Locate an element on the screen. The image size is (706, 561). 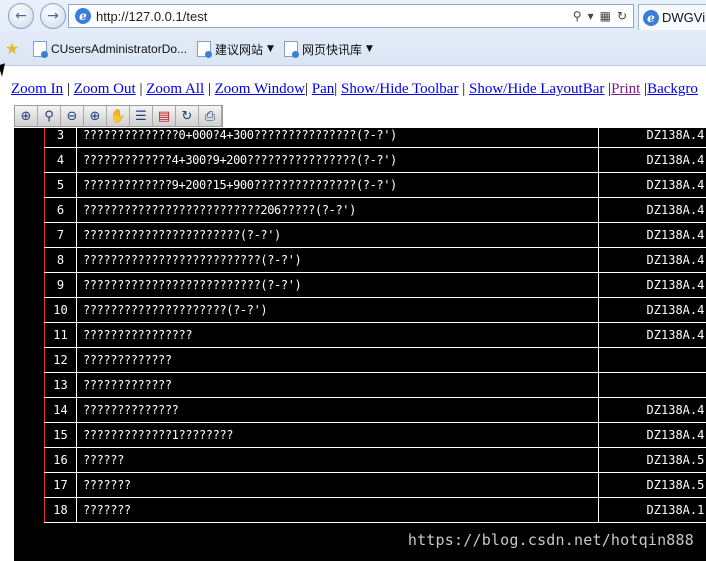
row-description: ?????????????1???????? is located at coordinates (337, 435).